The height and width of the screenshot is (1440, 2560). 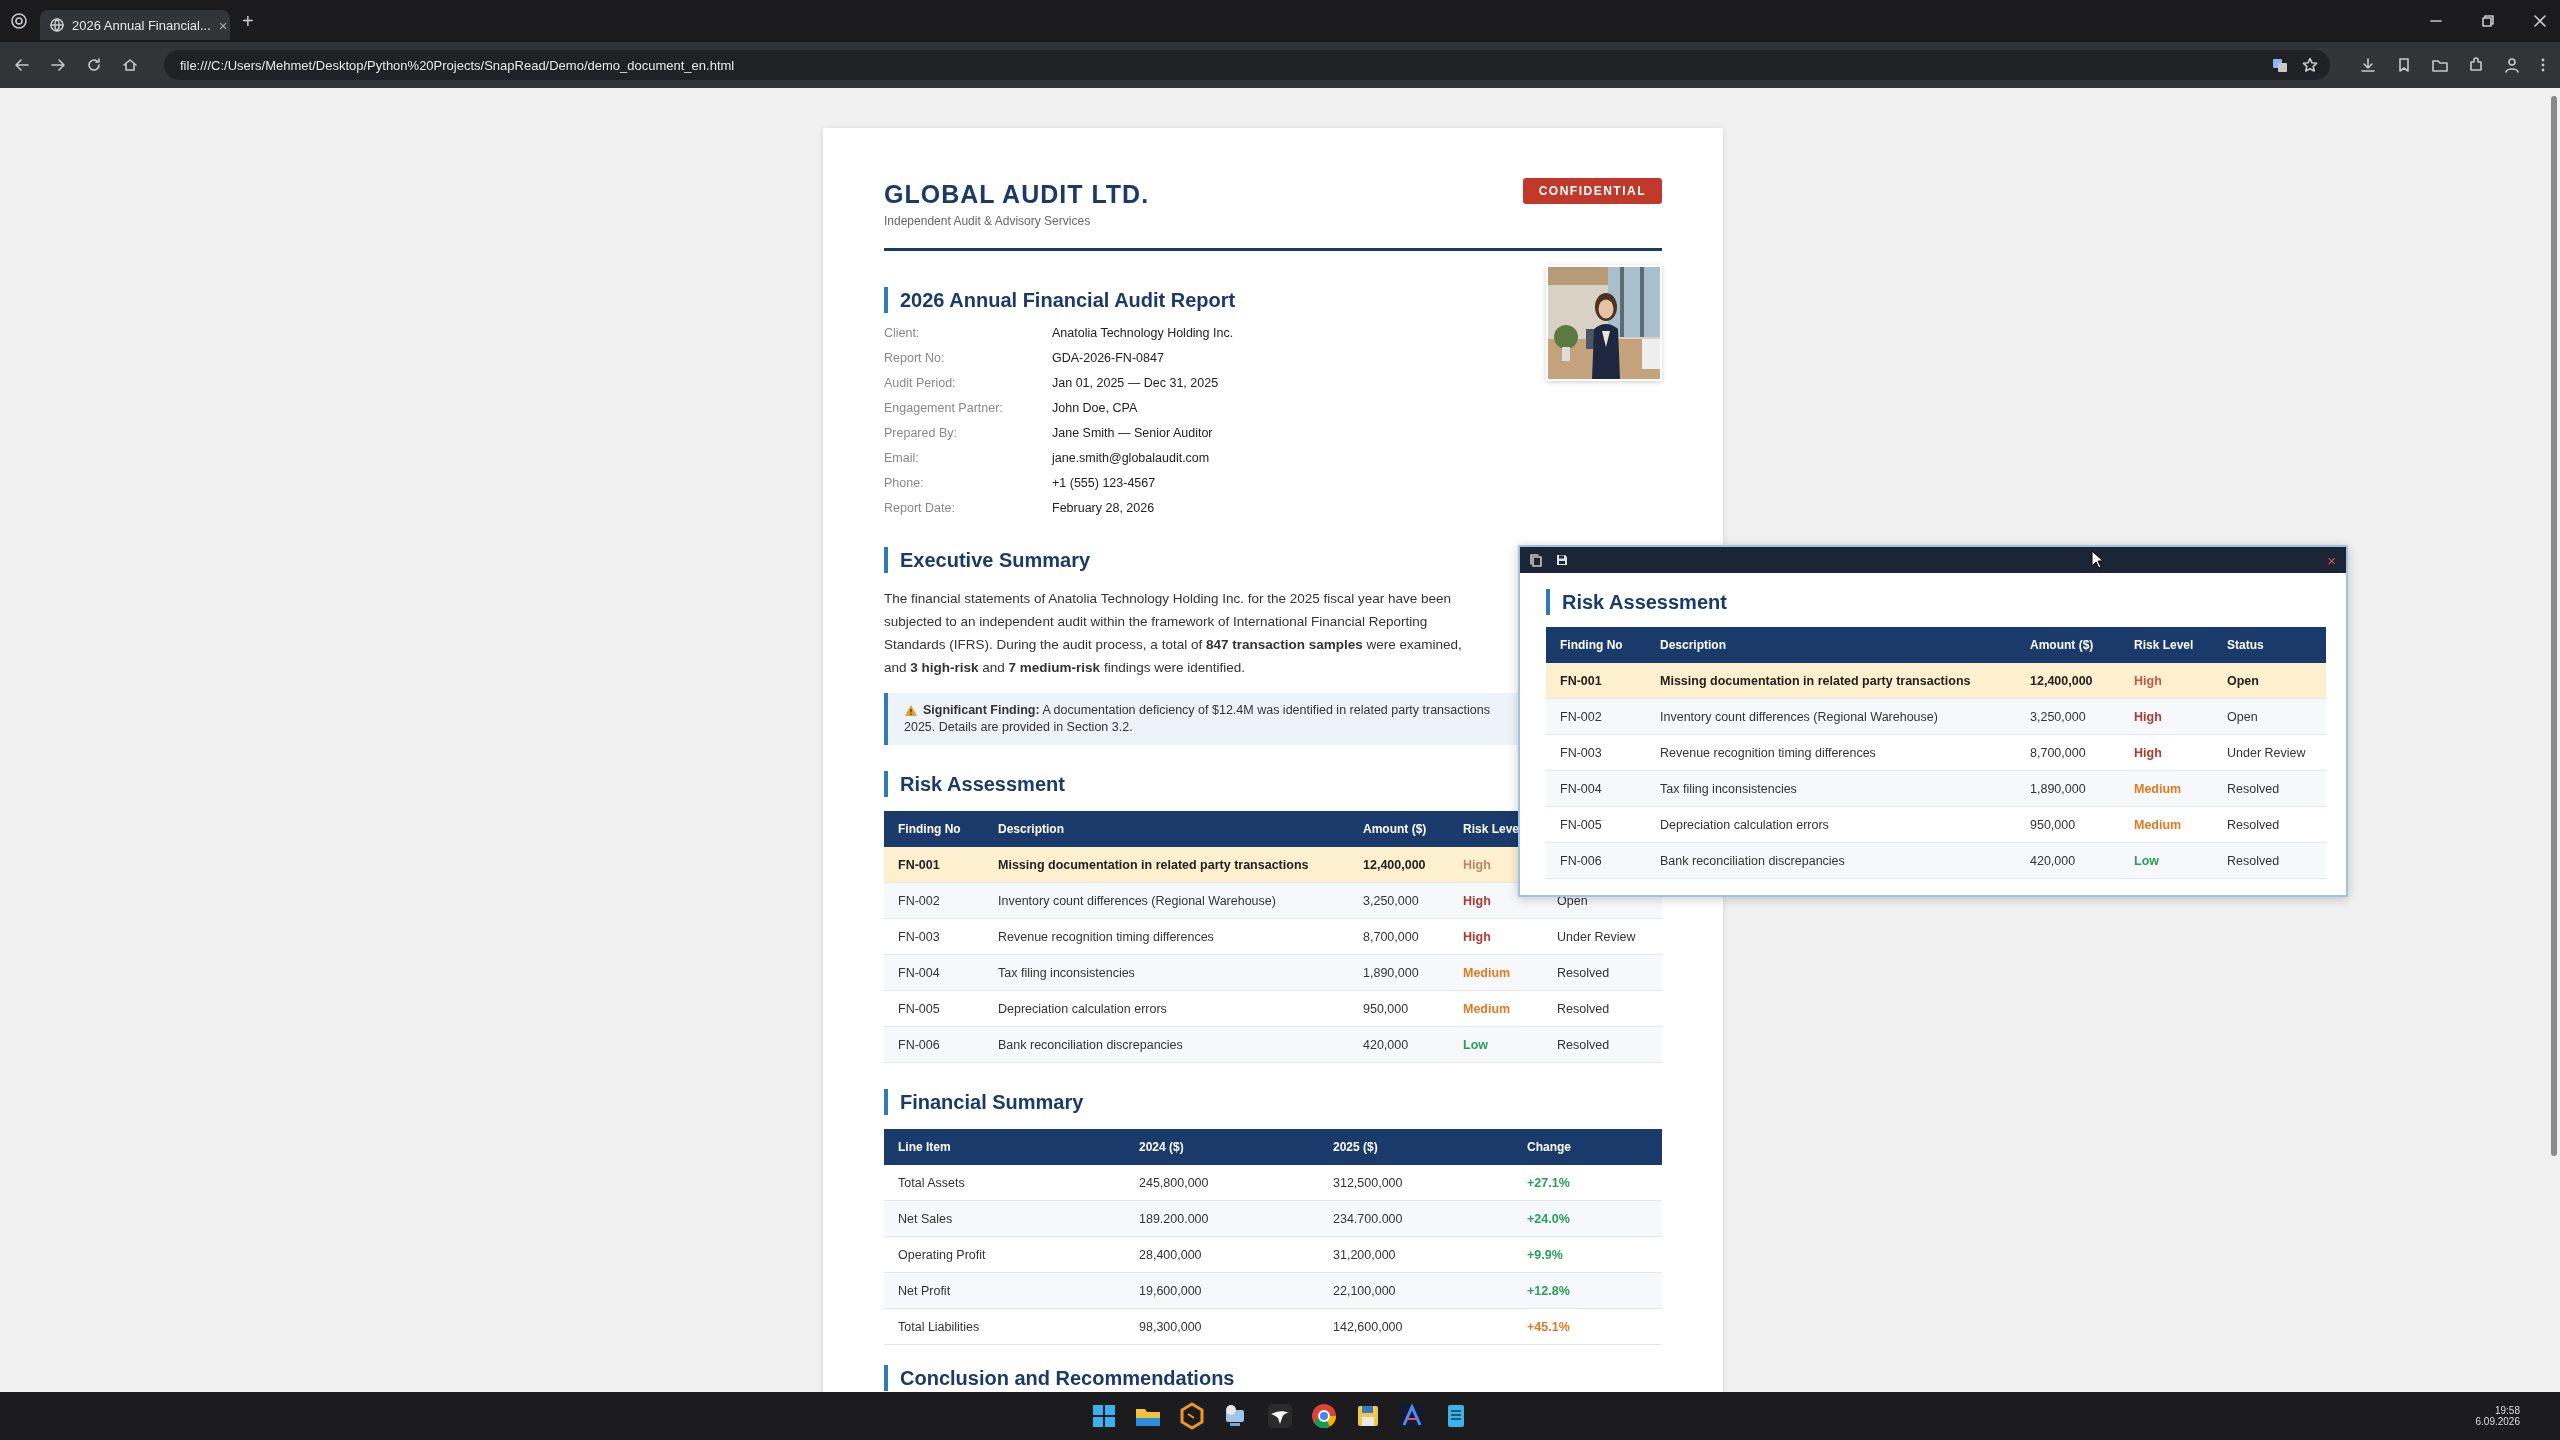 I want to click on bookmark-icon, so click(x=2404, y=65).